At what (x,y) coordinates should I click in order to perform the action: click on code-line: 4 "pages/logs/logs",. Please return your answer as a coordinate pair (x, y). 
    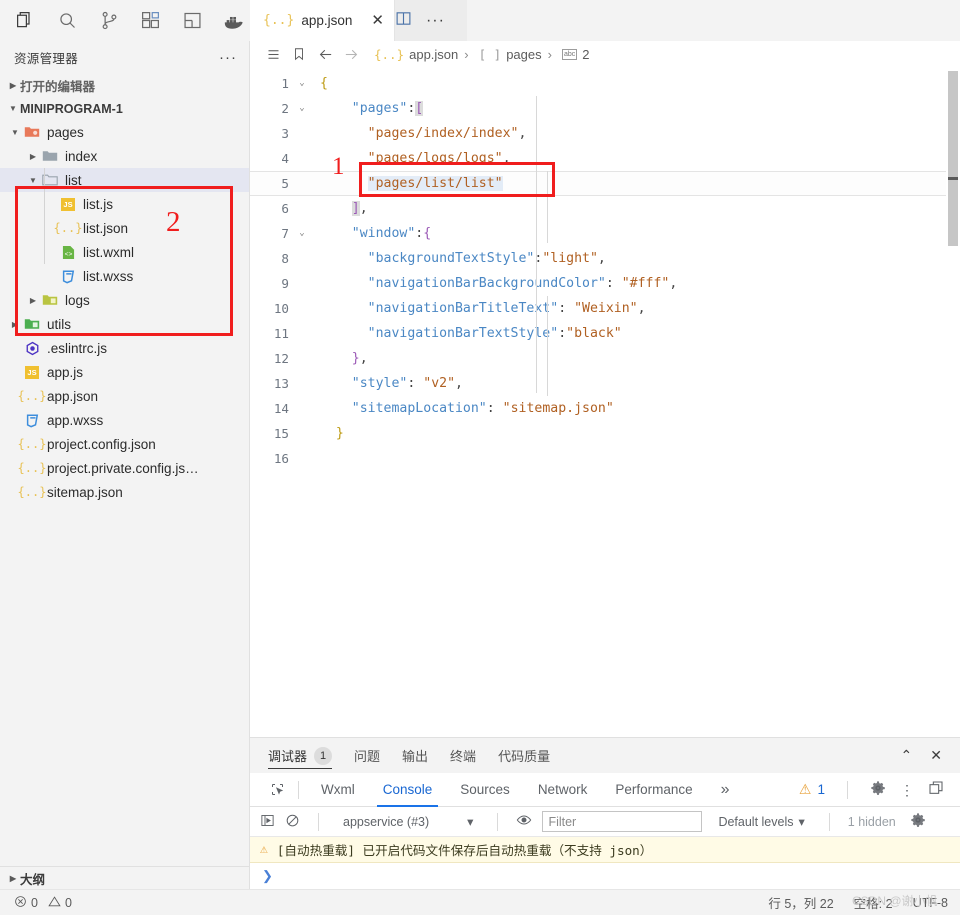
    Looking at the image, I should click on (605, 158).